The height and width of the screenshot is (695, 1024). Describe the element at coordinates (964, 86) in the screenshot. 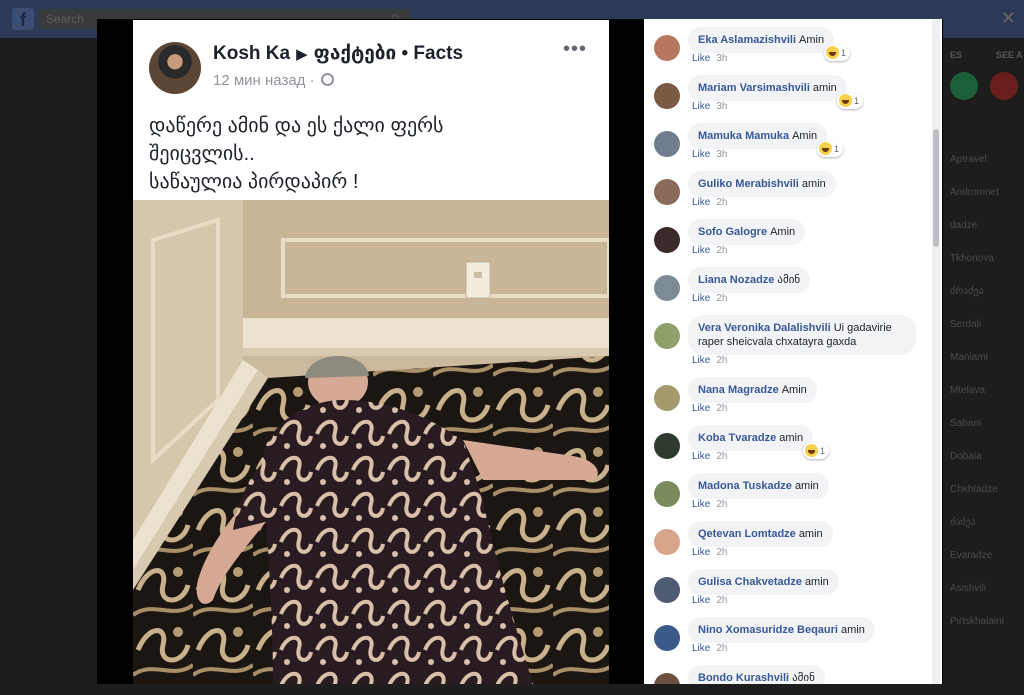

I see `group-badge-icon` at that location.